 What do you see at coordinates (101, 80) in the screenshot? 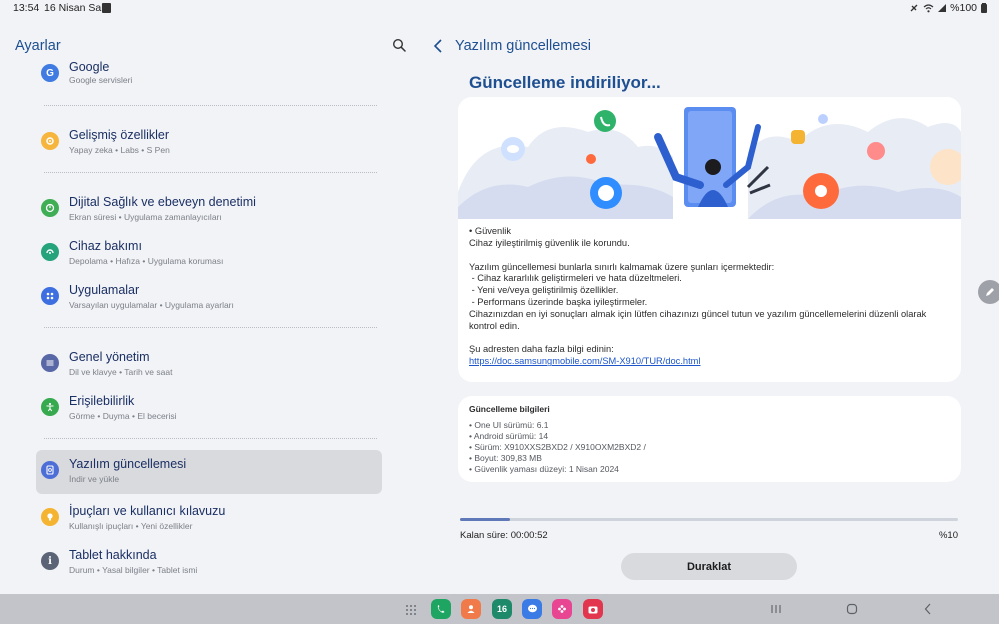
I see `menu-item-subtitle: Google servisleri` at bounding box center [101, 80].